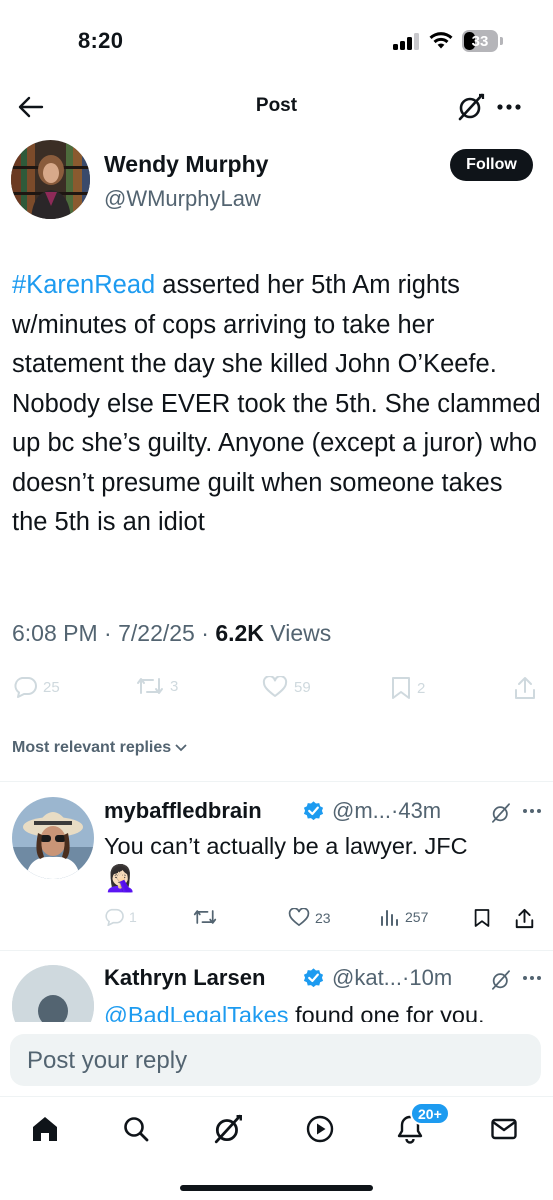 This screenshot has width=553, height=1200. I want to click on facepalm-emoji: 🤦🏻‍♀️, so click(120, 878).